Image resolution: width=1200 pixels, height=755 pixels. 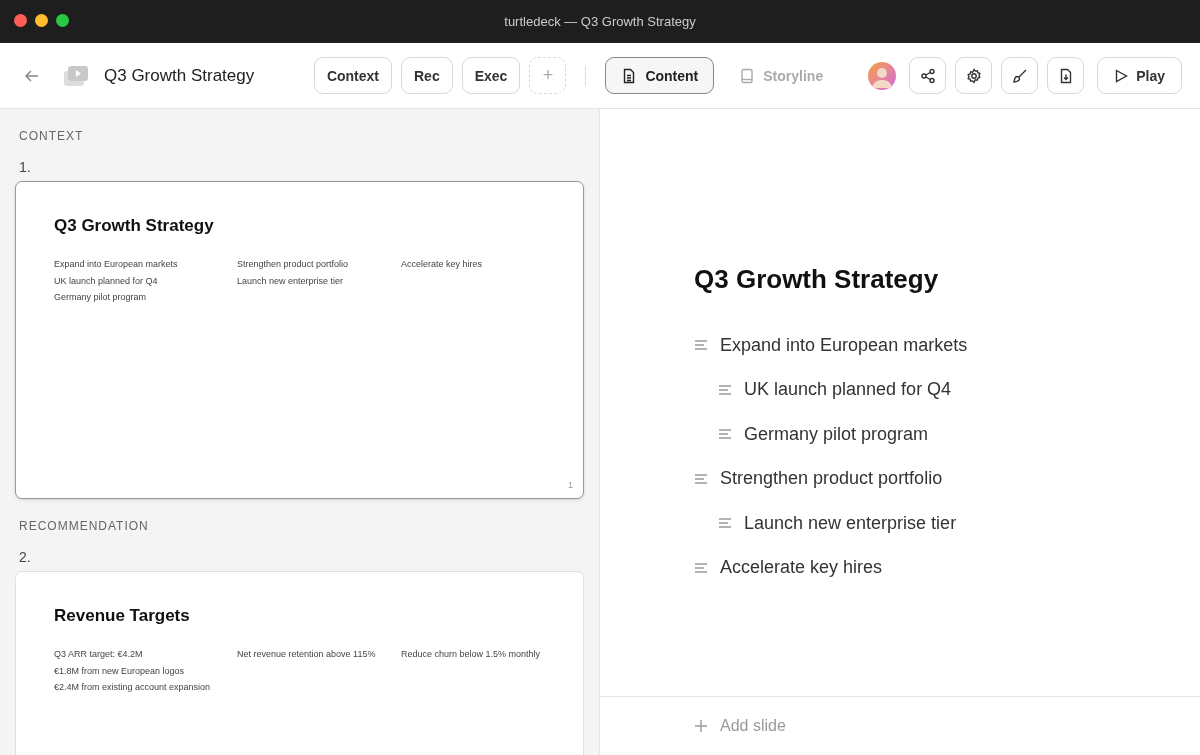 What do you see at coordinates (570, 485) in the screenshot?
I see `page-number: 1` at bounding box center [570, 485].